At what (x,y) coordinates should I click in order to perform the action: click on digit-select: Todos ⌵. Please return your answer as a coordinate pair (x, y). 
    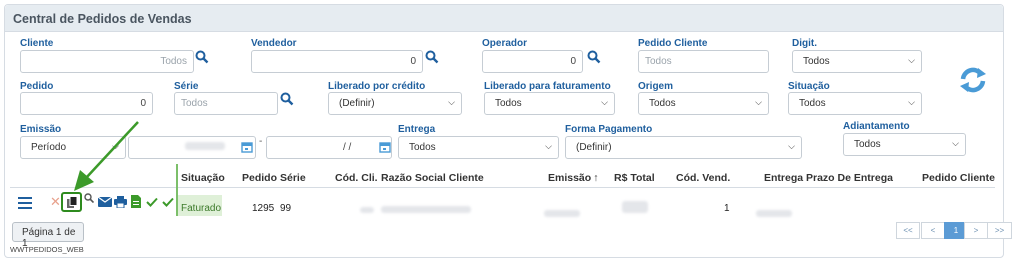
    Looking at the image, I should click on (857, 61).